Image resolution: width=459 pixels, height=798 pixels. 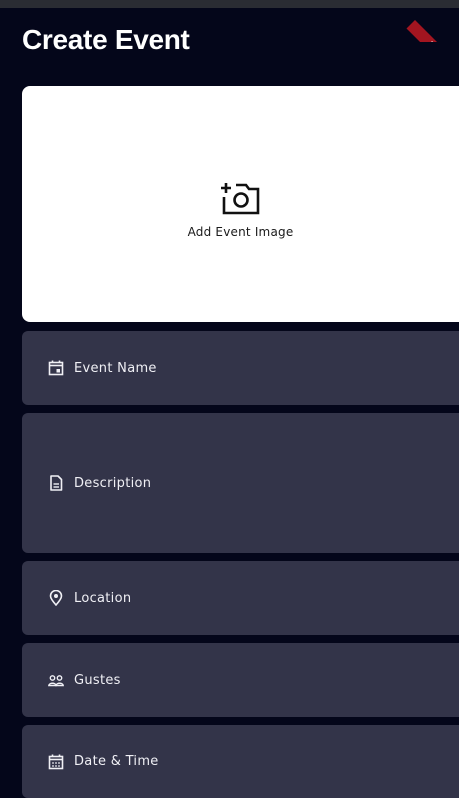 What do you see at coordinates (116, 761) in the screenshot?
I see `date-time-label: Date & Time` at bounding box center [116, 761].